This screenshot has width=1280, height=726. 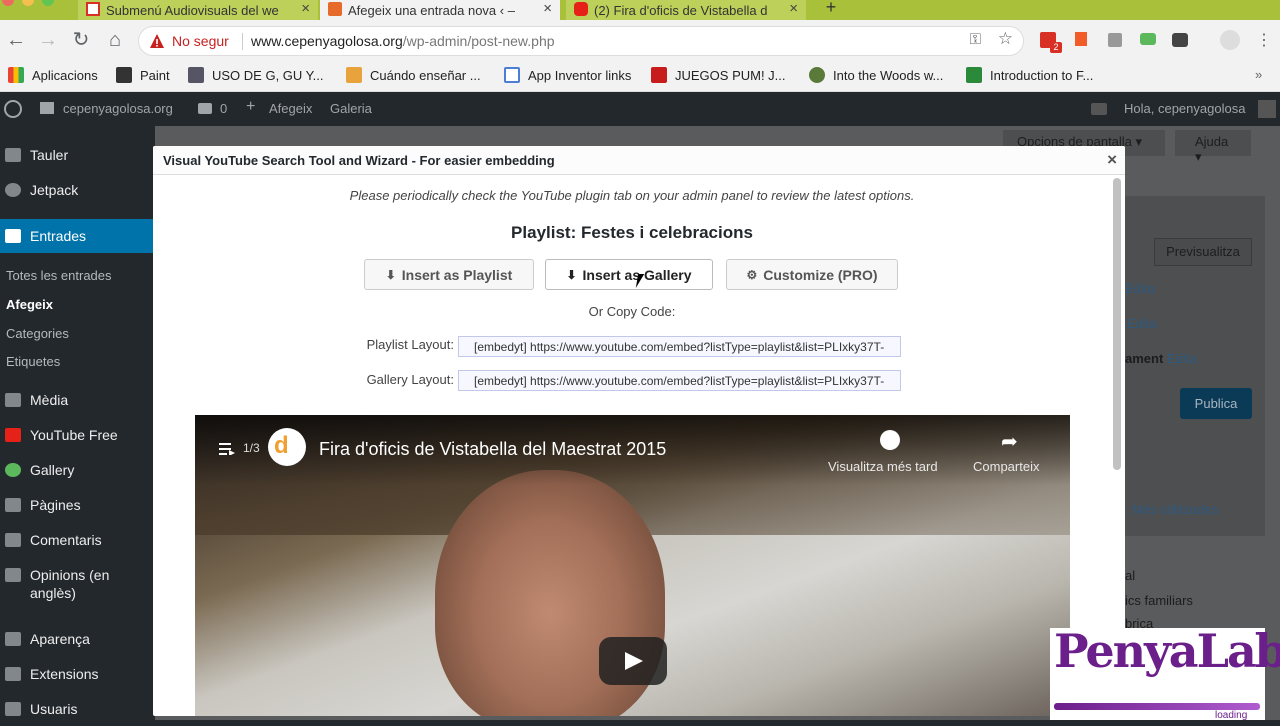 I want to click on sidebar-item-users: Usuaris, so click(x=77, y=709).